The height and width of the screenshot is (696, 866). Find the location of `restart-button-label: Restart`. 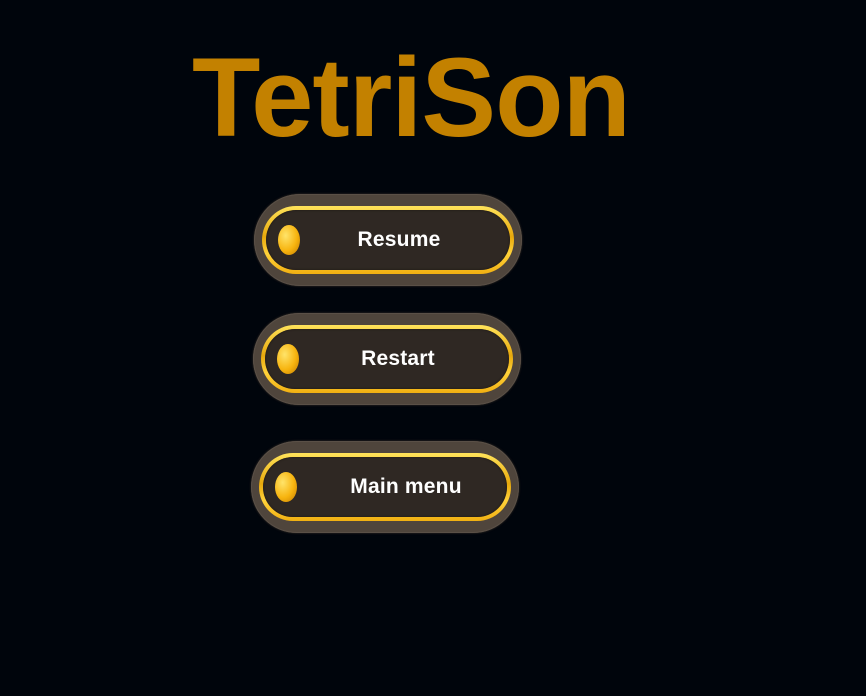

restart-button-label: Restart is located at coordinates (398, 358).